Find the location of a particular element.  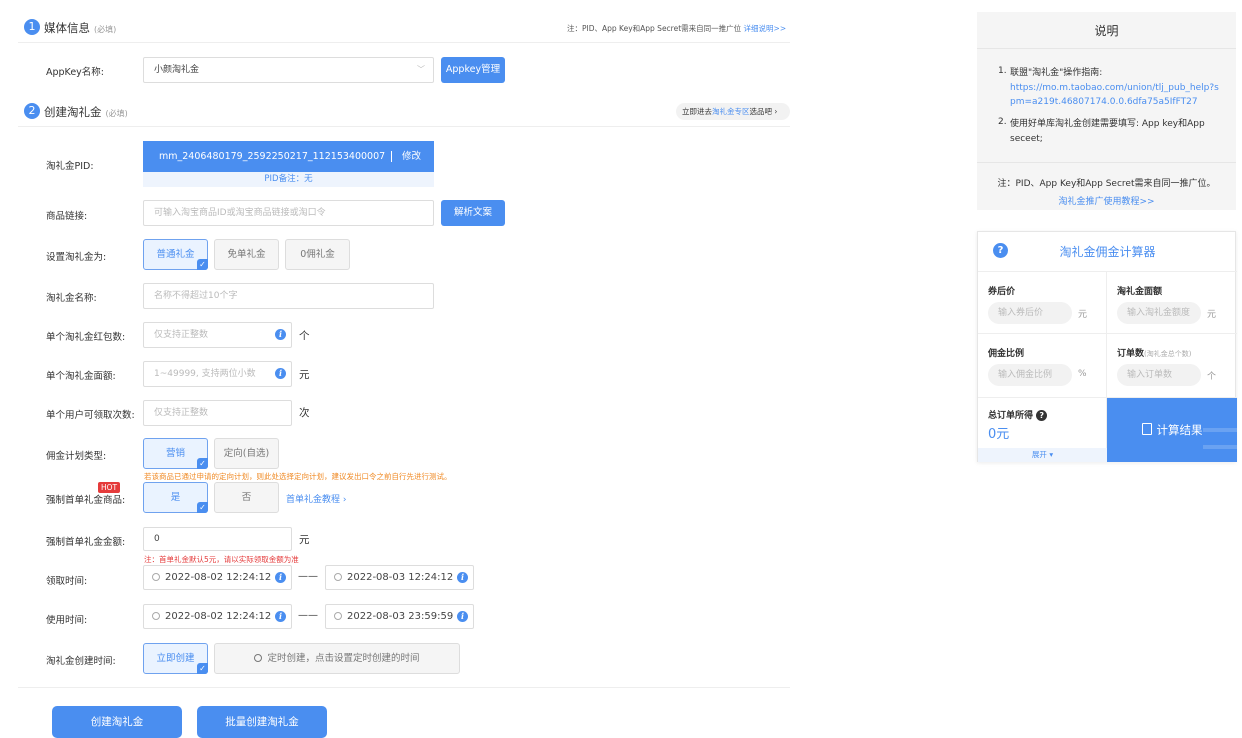

after-coupon-label: 券后价 is located at coordinates (1002, 292).